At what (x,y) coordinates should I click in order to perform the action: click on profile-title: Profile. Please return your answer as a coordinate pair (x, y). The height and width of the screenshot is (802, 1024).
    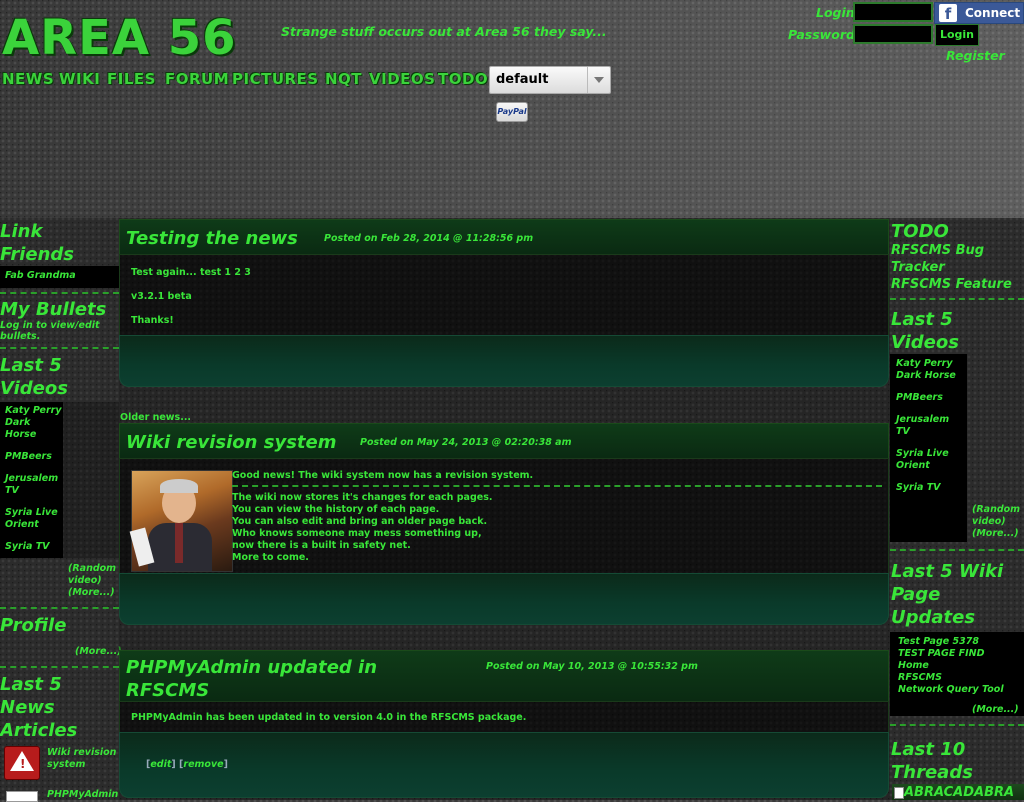
    Looking at the image, I should click on (33, 625).